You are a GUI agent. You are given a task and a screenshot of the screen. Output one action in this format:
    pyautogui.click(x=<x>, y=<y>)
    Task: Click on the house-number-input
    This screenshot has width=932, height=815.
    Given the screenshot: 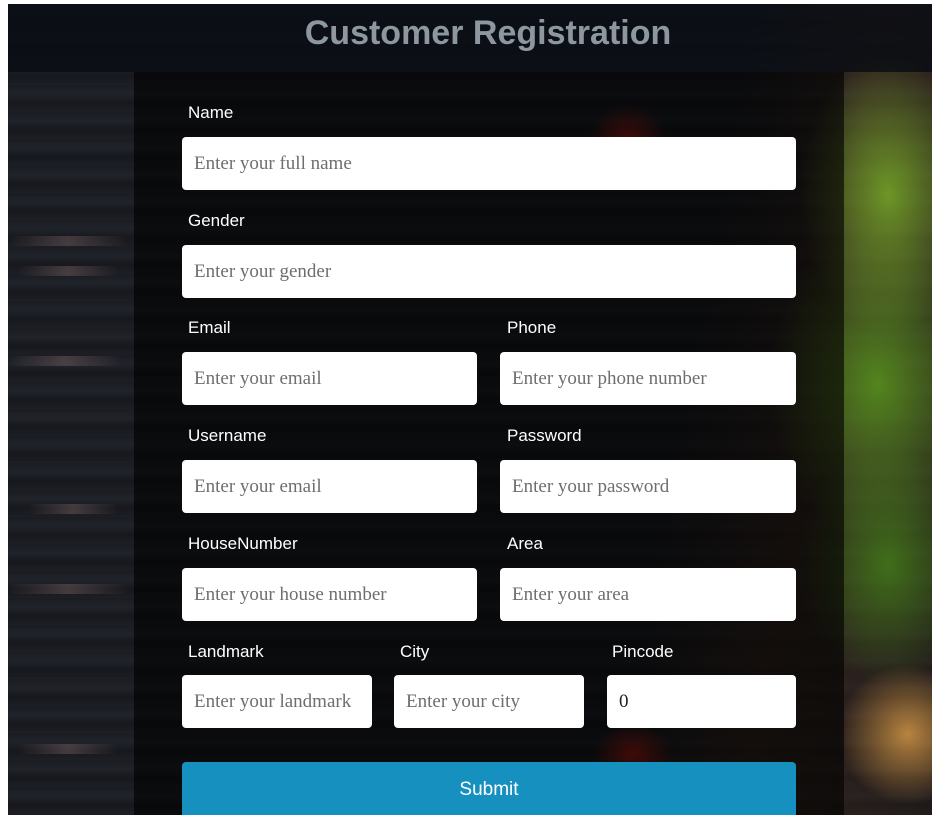 What is the action you would take?
    pyautogui.click(x=329, y=594)
    